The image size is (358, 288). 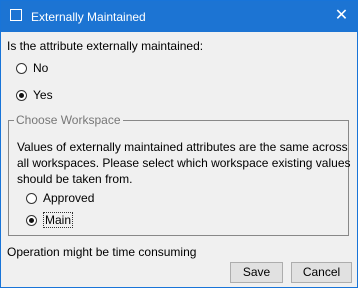 What do you see at coordinates (31, 220) in the screenshot?
I see `radio-main-circle` at bounding box center [31, 220].